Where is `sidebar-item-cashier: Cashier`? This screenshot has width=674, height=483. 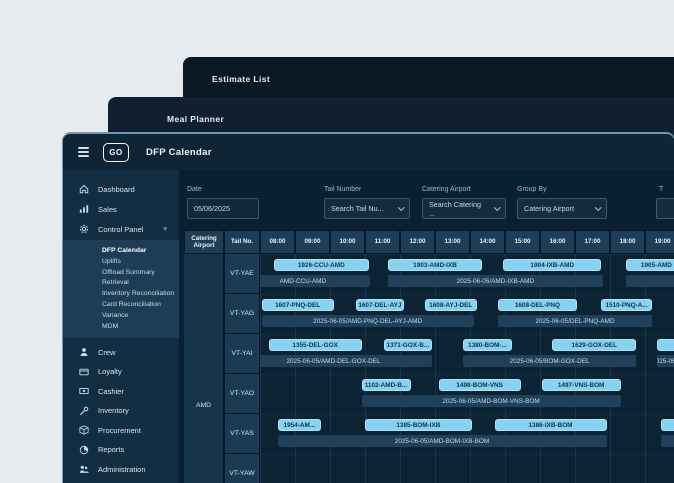 sidebar-item-cashier: Cashier is located at coordinates (121, 391).